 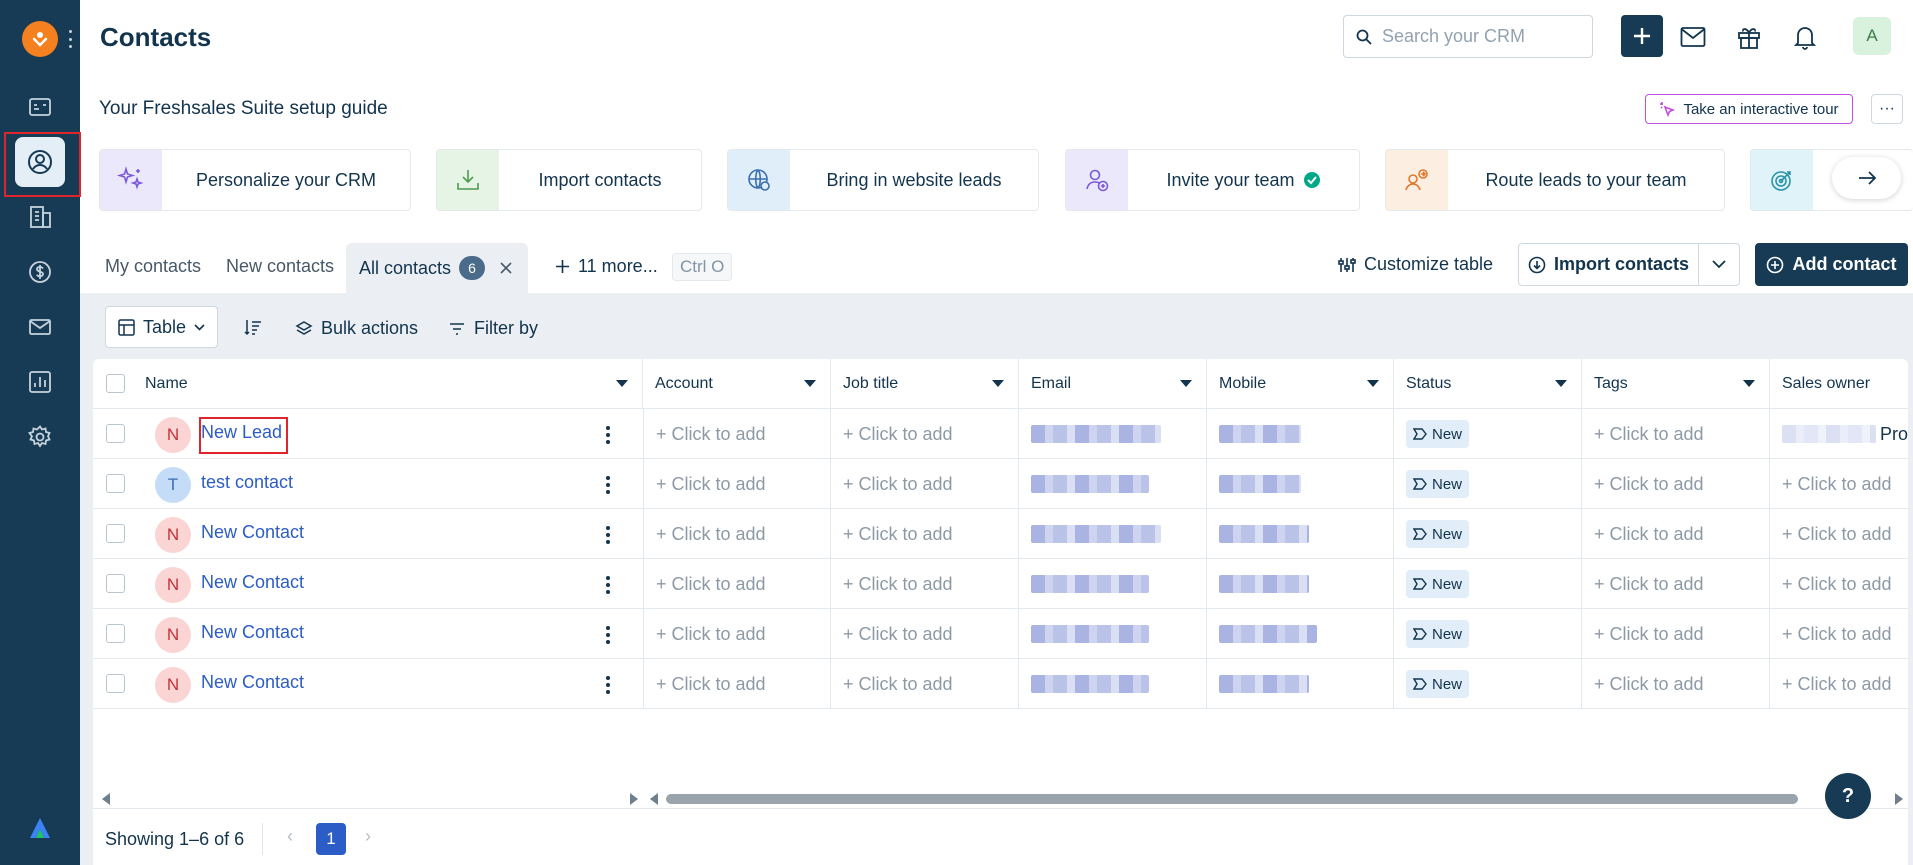 I want to click on tab-all-contacts: All contacts 6, so click(x=437, y=268).